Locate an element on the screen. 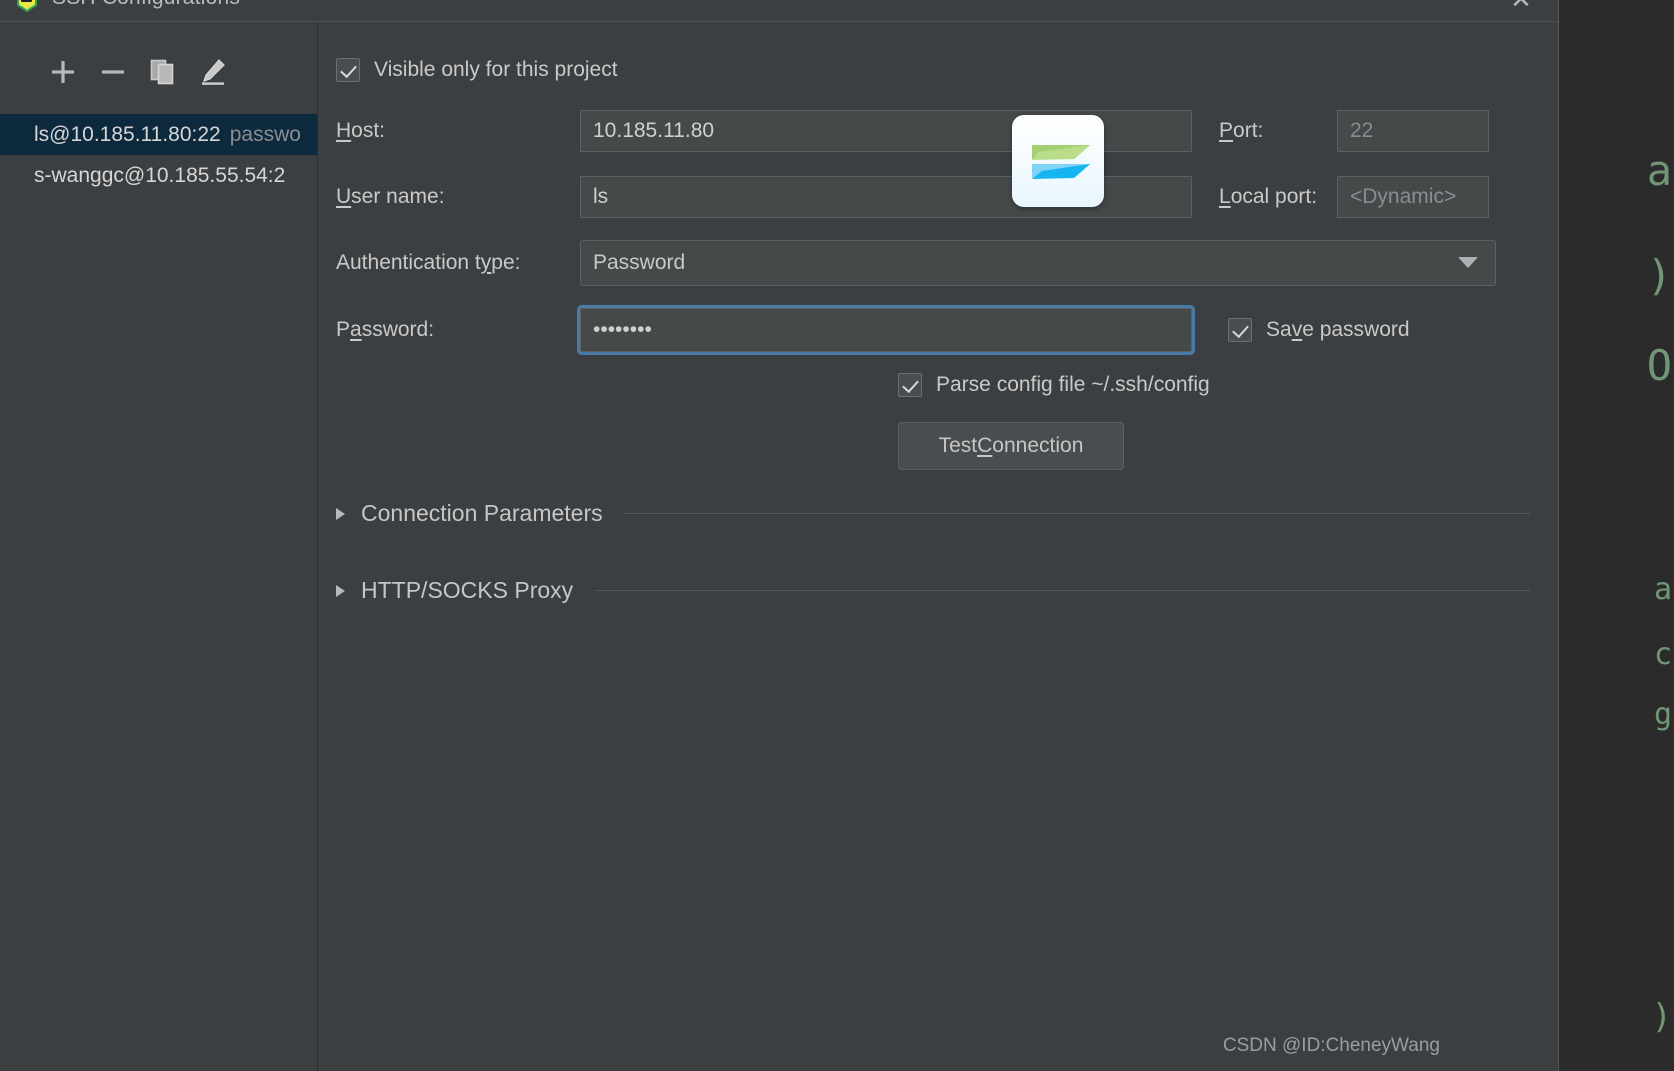 The width and height of the screenshot is (1674, 1071). background-code-glyph: O is located at coordinates (1659, 365).